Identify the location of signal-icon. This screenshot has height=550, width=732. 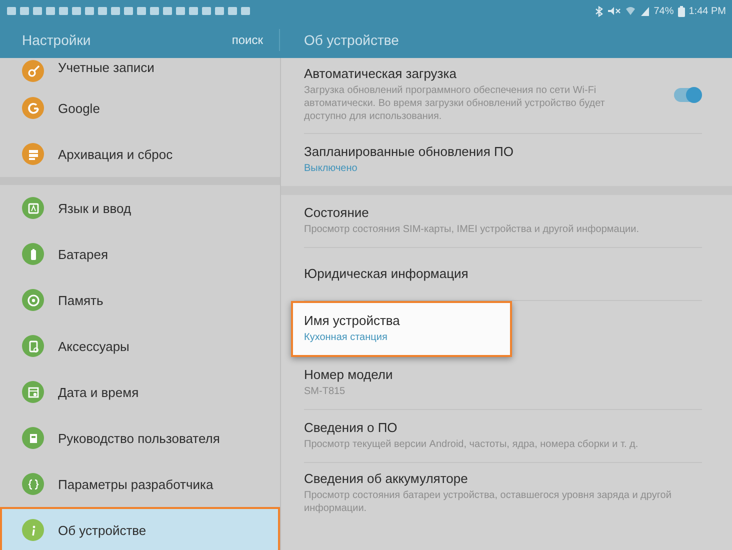
(645, 11).